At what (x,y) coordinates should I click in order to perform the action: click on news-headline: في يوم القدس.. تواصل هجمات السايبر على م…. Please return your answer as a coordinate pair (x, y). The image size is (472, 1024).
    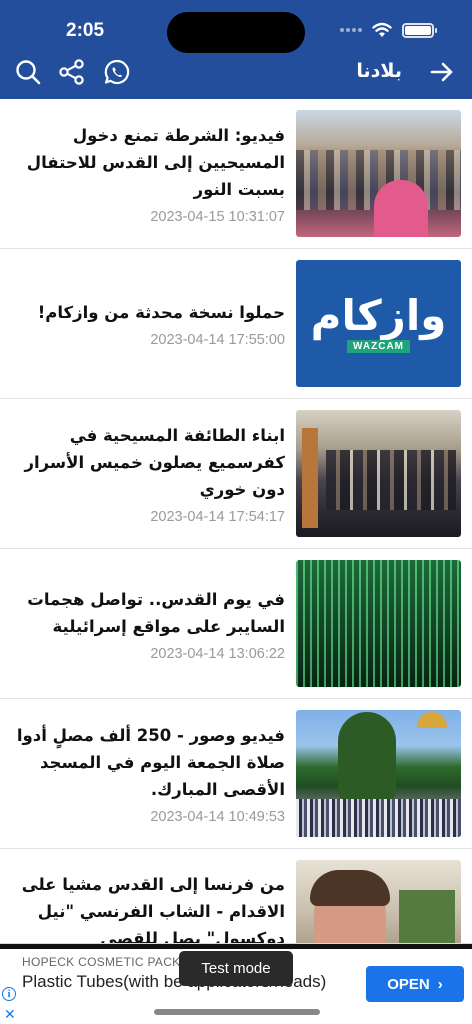
    Looking at the image, I should click on (147, 613).